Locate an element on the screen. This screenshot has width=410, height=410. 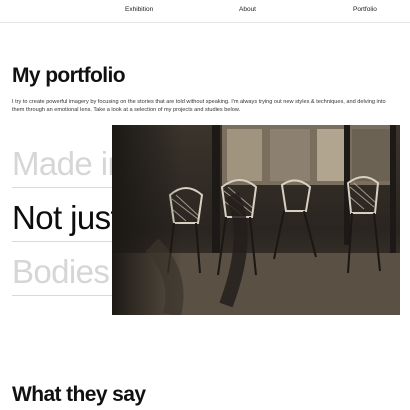
nav-link-exhibition: Exhibition is located at coordinates (139, 9).